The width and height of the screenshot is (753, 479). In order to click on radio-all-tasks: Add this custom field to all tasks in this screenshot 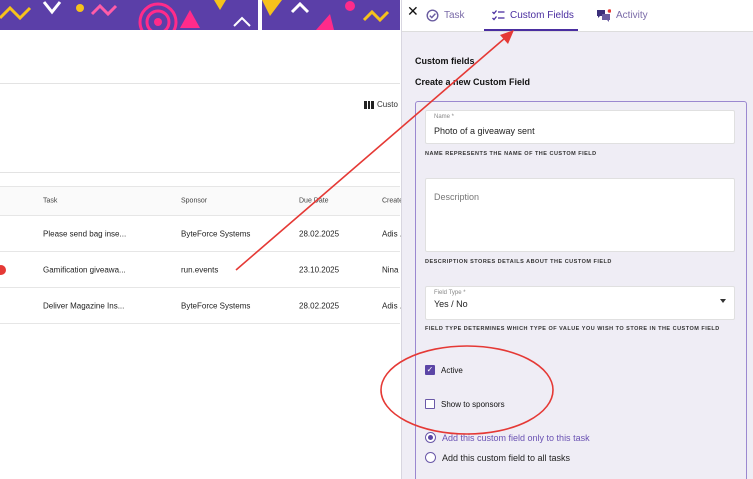, I will do `click(497, 457)`.